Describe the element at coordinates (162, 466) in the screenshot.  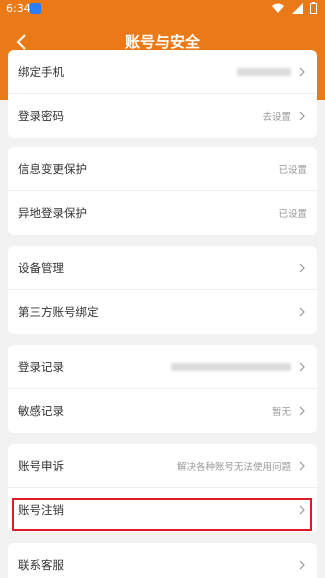
I see `row-account-appeal: 账号申诉 解决各种账号无法使用问题` at that location.